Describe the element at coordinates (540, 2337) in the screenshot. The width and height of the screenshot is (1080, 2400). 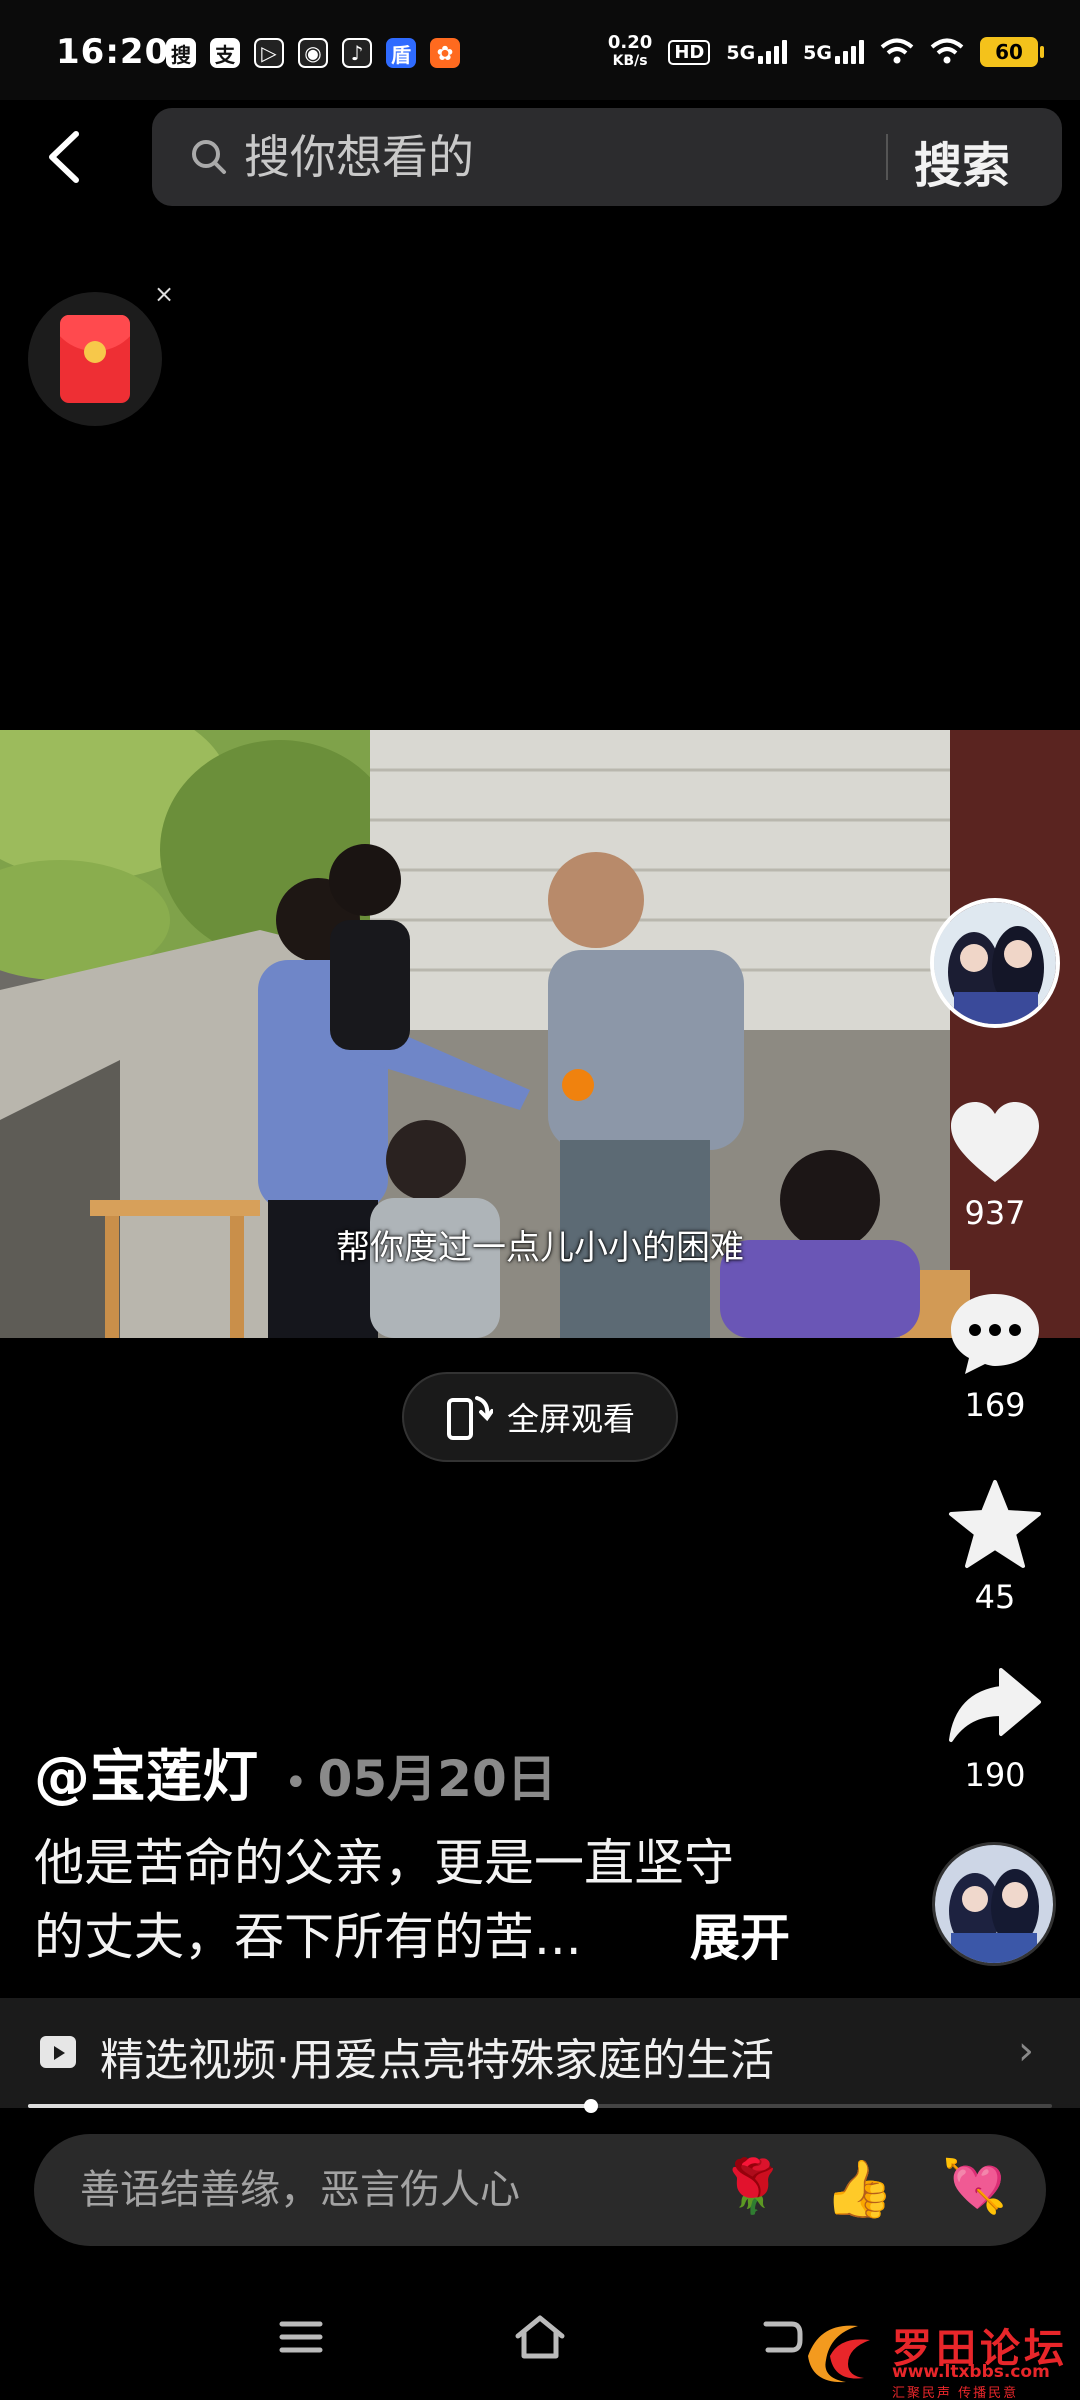
I see `home-icon` at that location.